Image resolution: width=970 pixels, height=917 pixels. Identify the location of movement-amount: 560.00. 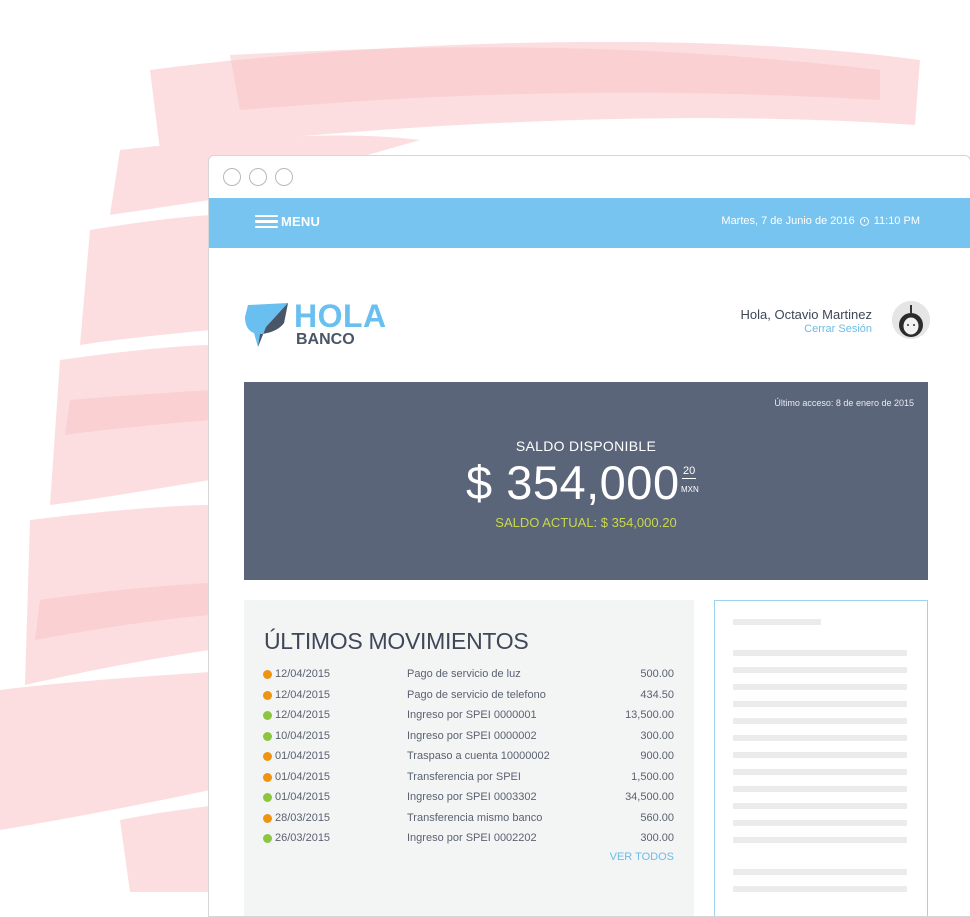
(657, 817).